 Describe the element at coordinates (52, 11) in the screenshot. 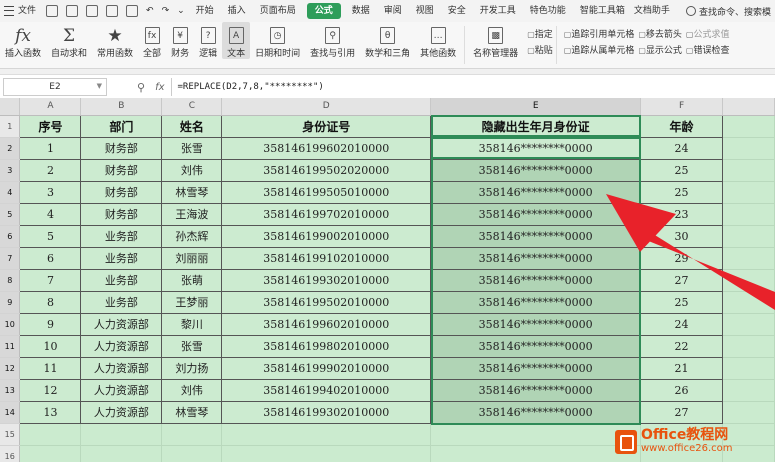

I see `save-icon` at that location.